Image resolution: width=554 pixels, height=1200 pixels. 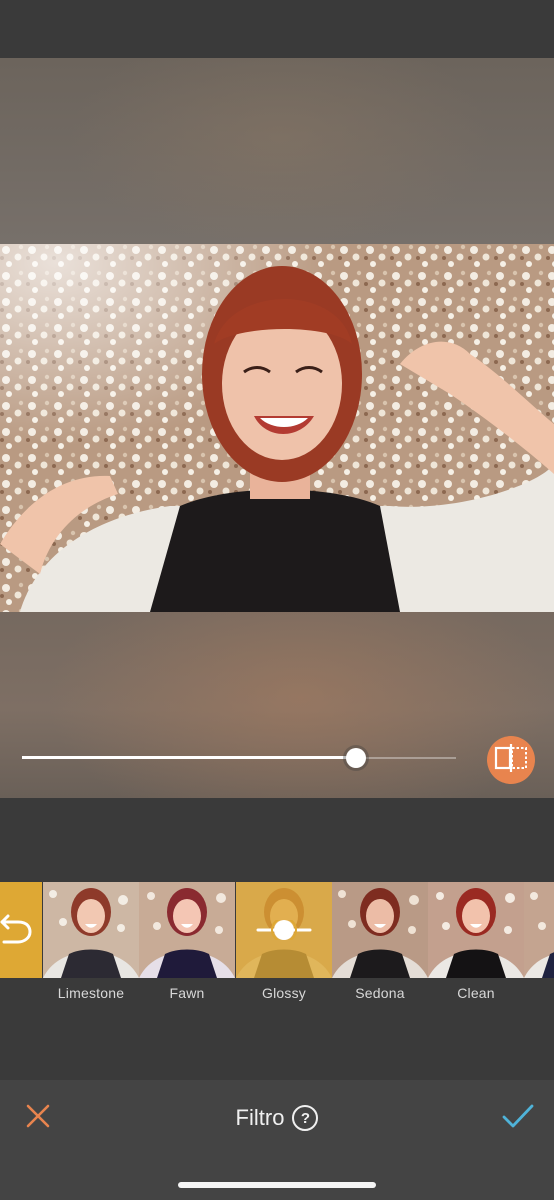 I want to click on selected-filter-adjust-icon, so click(x=284, y=930).